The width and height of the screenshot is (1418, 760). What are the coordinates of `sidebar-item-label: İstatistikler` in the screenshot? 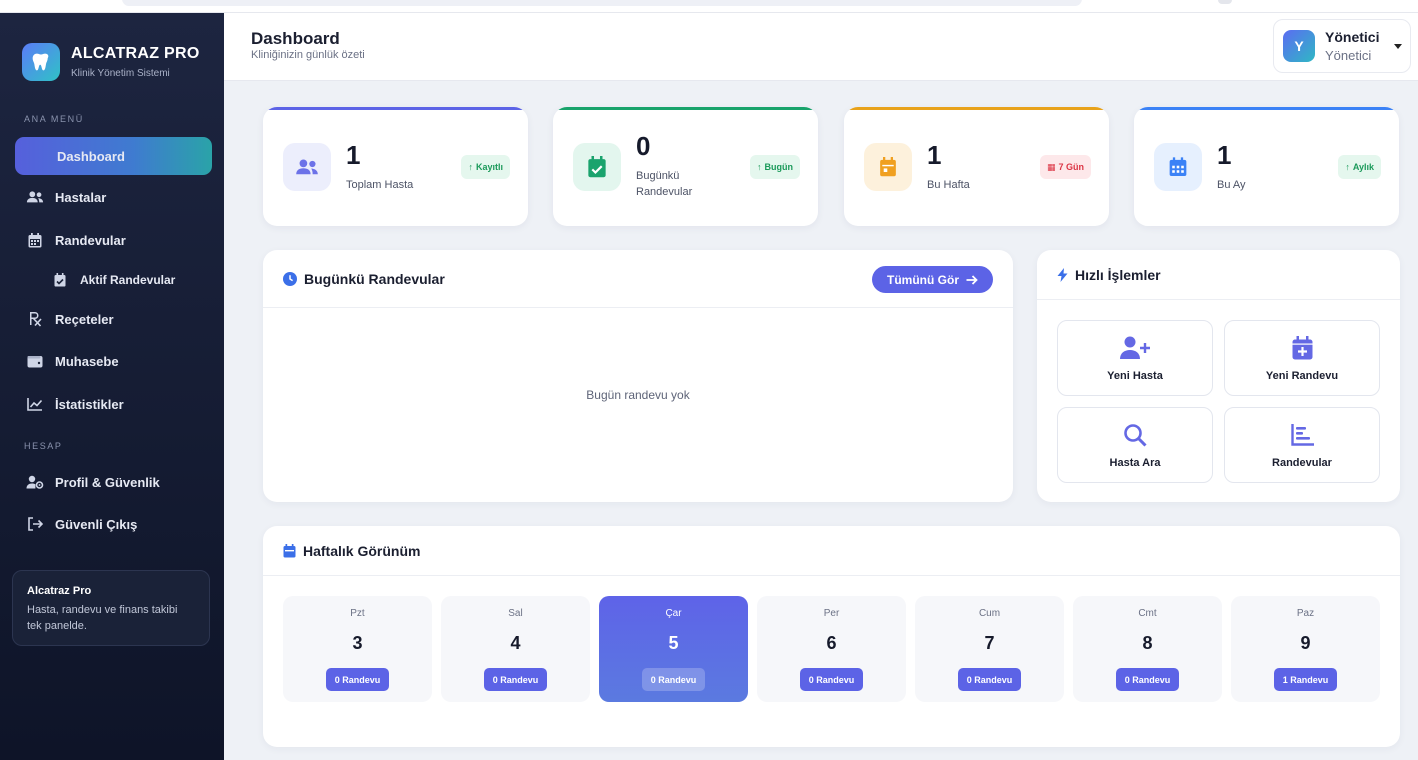 It's located at (89, 404).